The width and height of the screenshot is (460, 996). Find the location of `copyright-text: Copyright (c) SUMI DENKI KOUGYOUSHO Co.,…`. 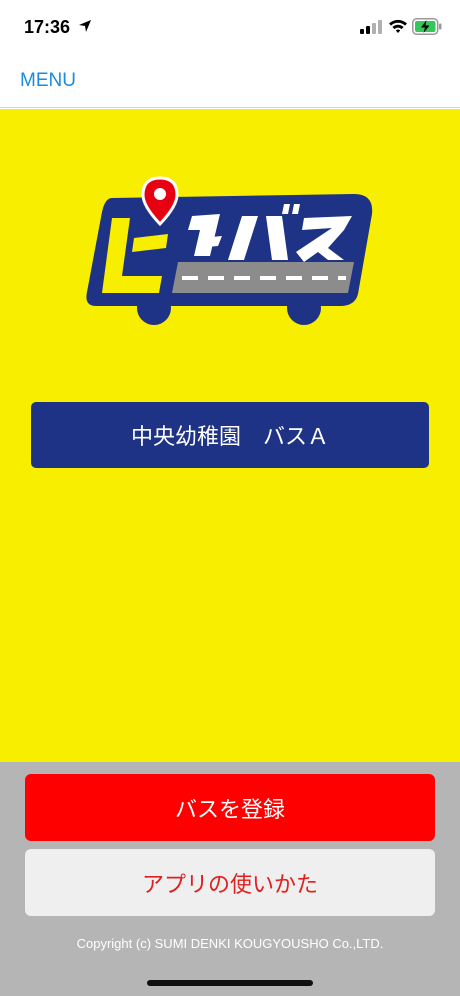

copyright-text: Copyright (c) SUMI DENKI KOUGYOUSHO Co.,… is located at coordinates (230, 943).